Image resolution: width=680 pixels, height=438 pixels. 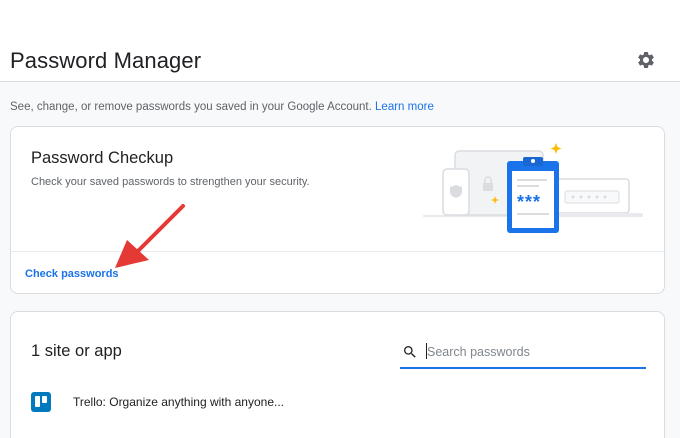 I want to click on learn-more-link: Learn more, so click(x=404, y=107).